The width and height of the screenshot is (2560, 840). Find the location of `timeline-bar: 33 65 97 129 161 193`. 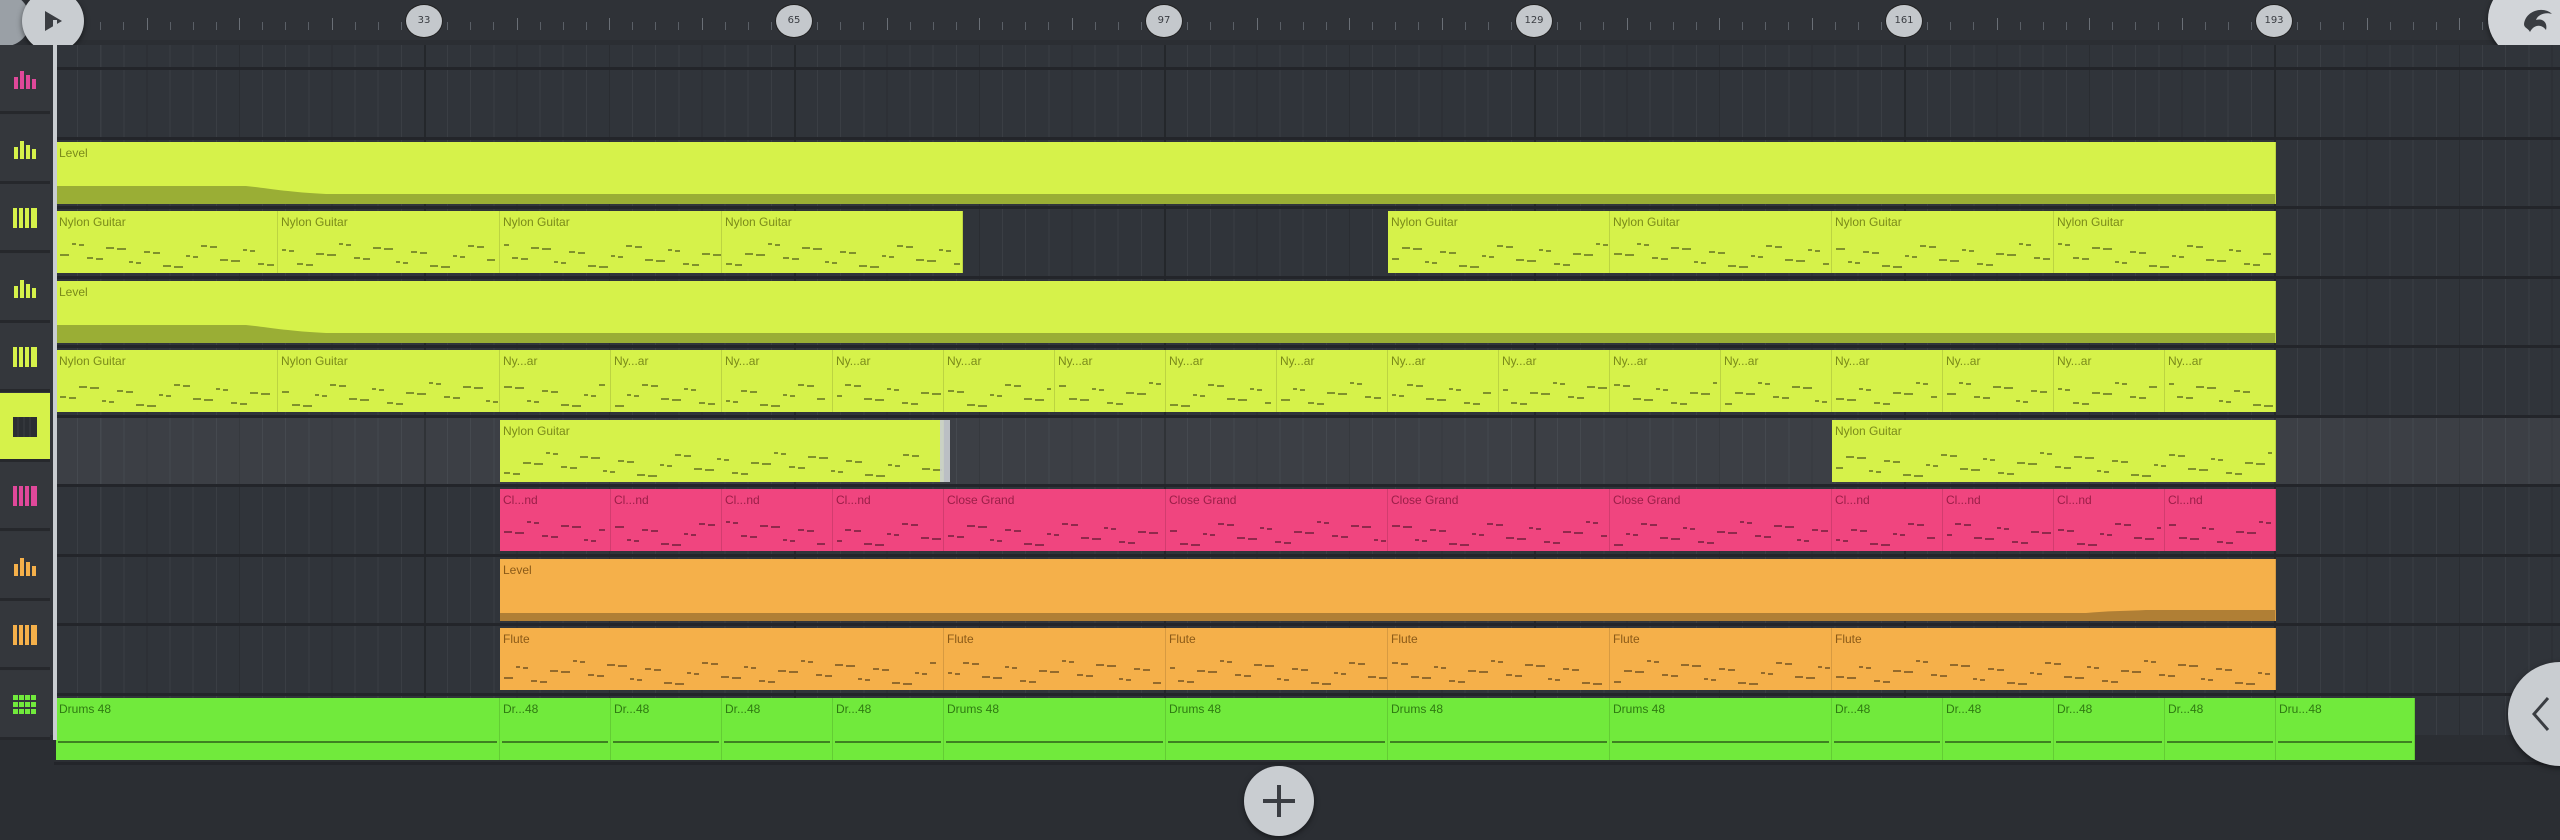

timeline-bar: 33 65 97 129 161 193 is located at coordinates (1280, 32).